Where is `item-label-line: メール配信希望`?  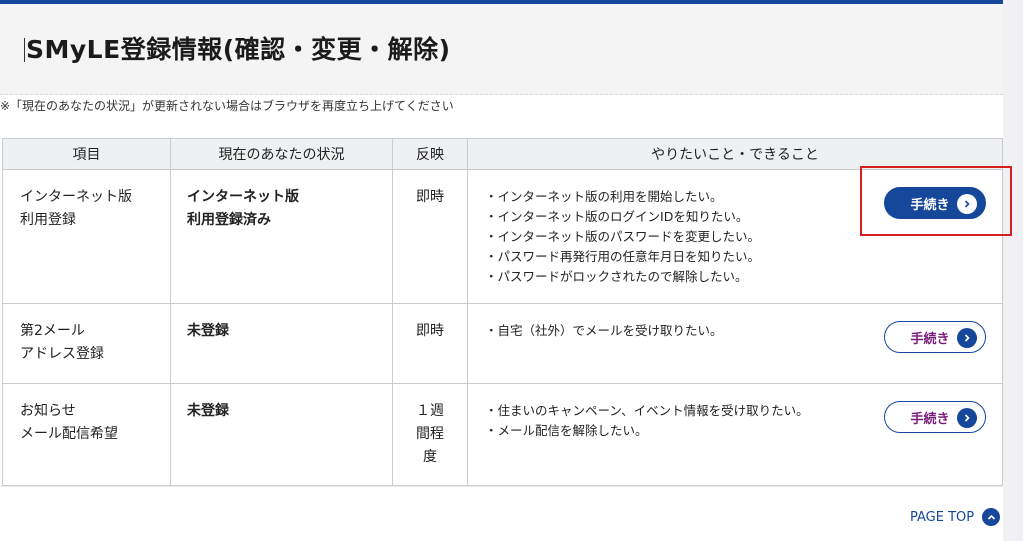 item-label-line: メール配信希望 is located at coordinates (69, 434).